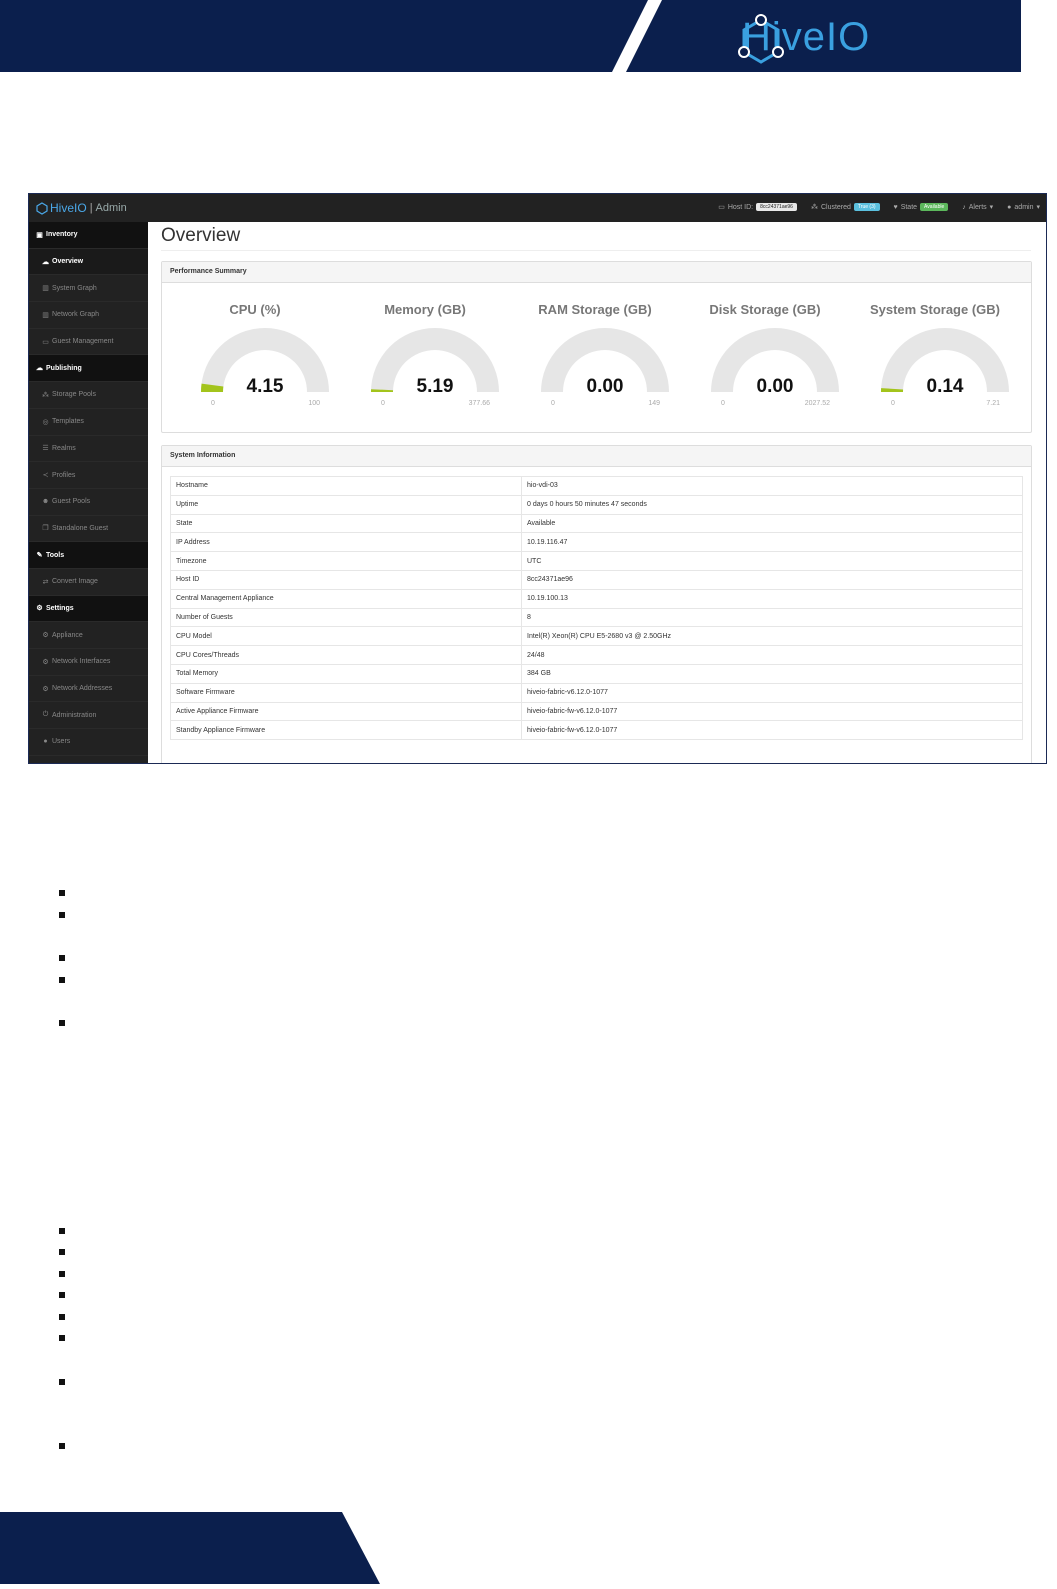  What do you see at coordinates (74, 288) in the screenshot?
I see `sidebar-item-label: System Graph` at bounding box center [74, 288].